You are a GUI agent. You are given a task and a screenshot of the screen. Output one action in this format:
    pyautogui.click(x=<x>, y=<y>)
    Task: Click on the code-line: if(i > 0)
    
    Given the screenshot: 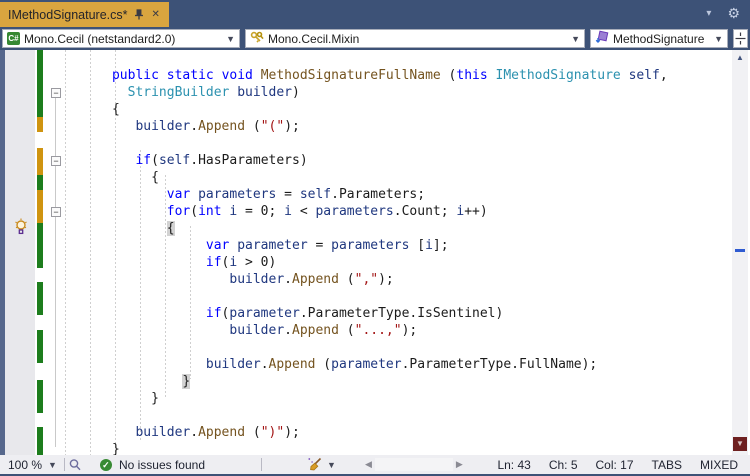 What is the action you would take?
    pyautogui.click(x=241, y=262)
    